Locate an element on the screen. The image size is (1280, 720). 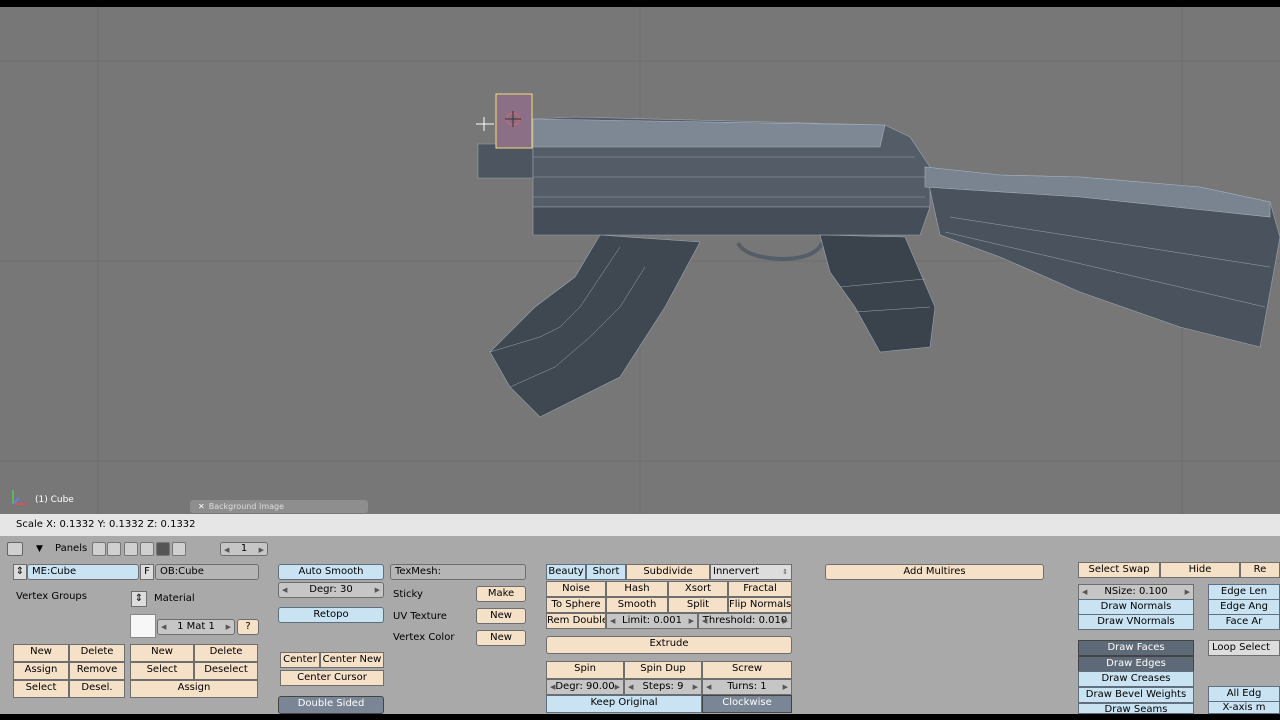
hash-button: Hash is located at coordinates (637, 589).